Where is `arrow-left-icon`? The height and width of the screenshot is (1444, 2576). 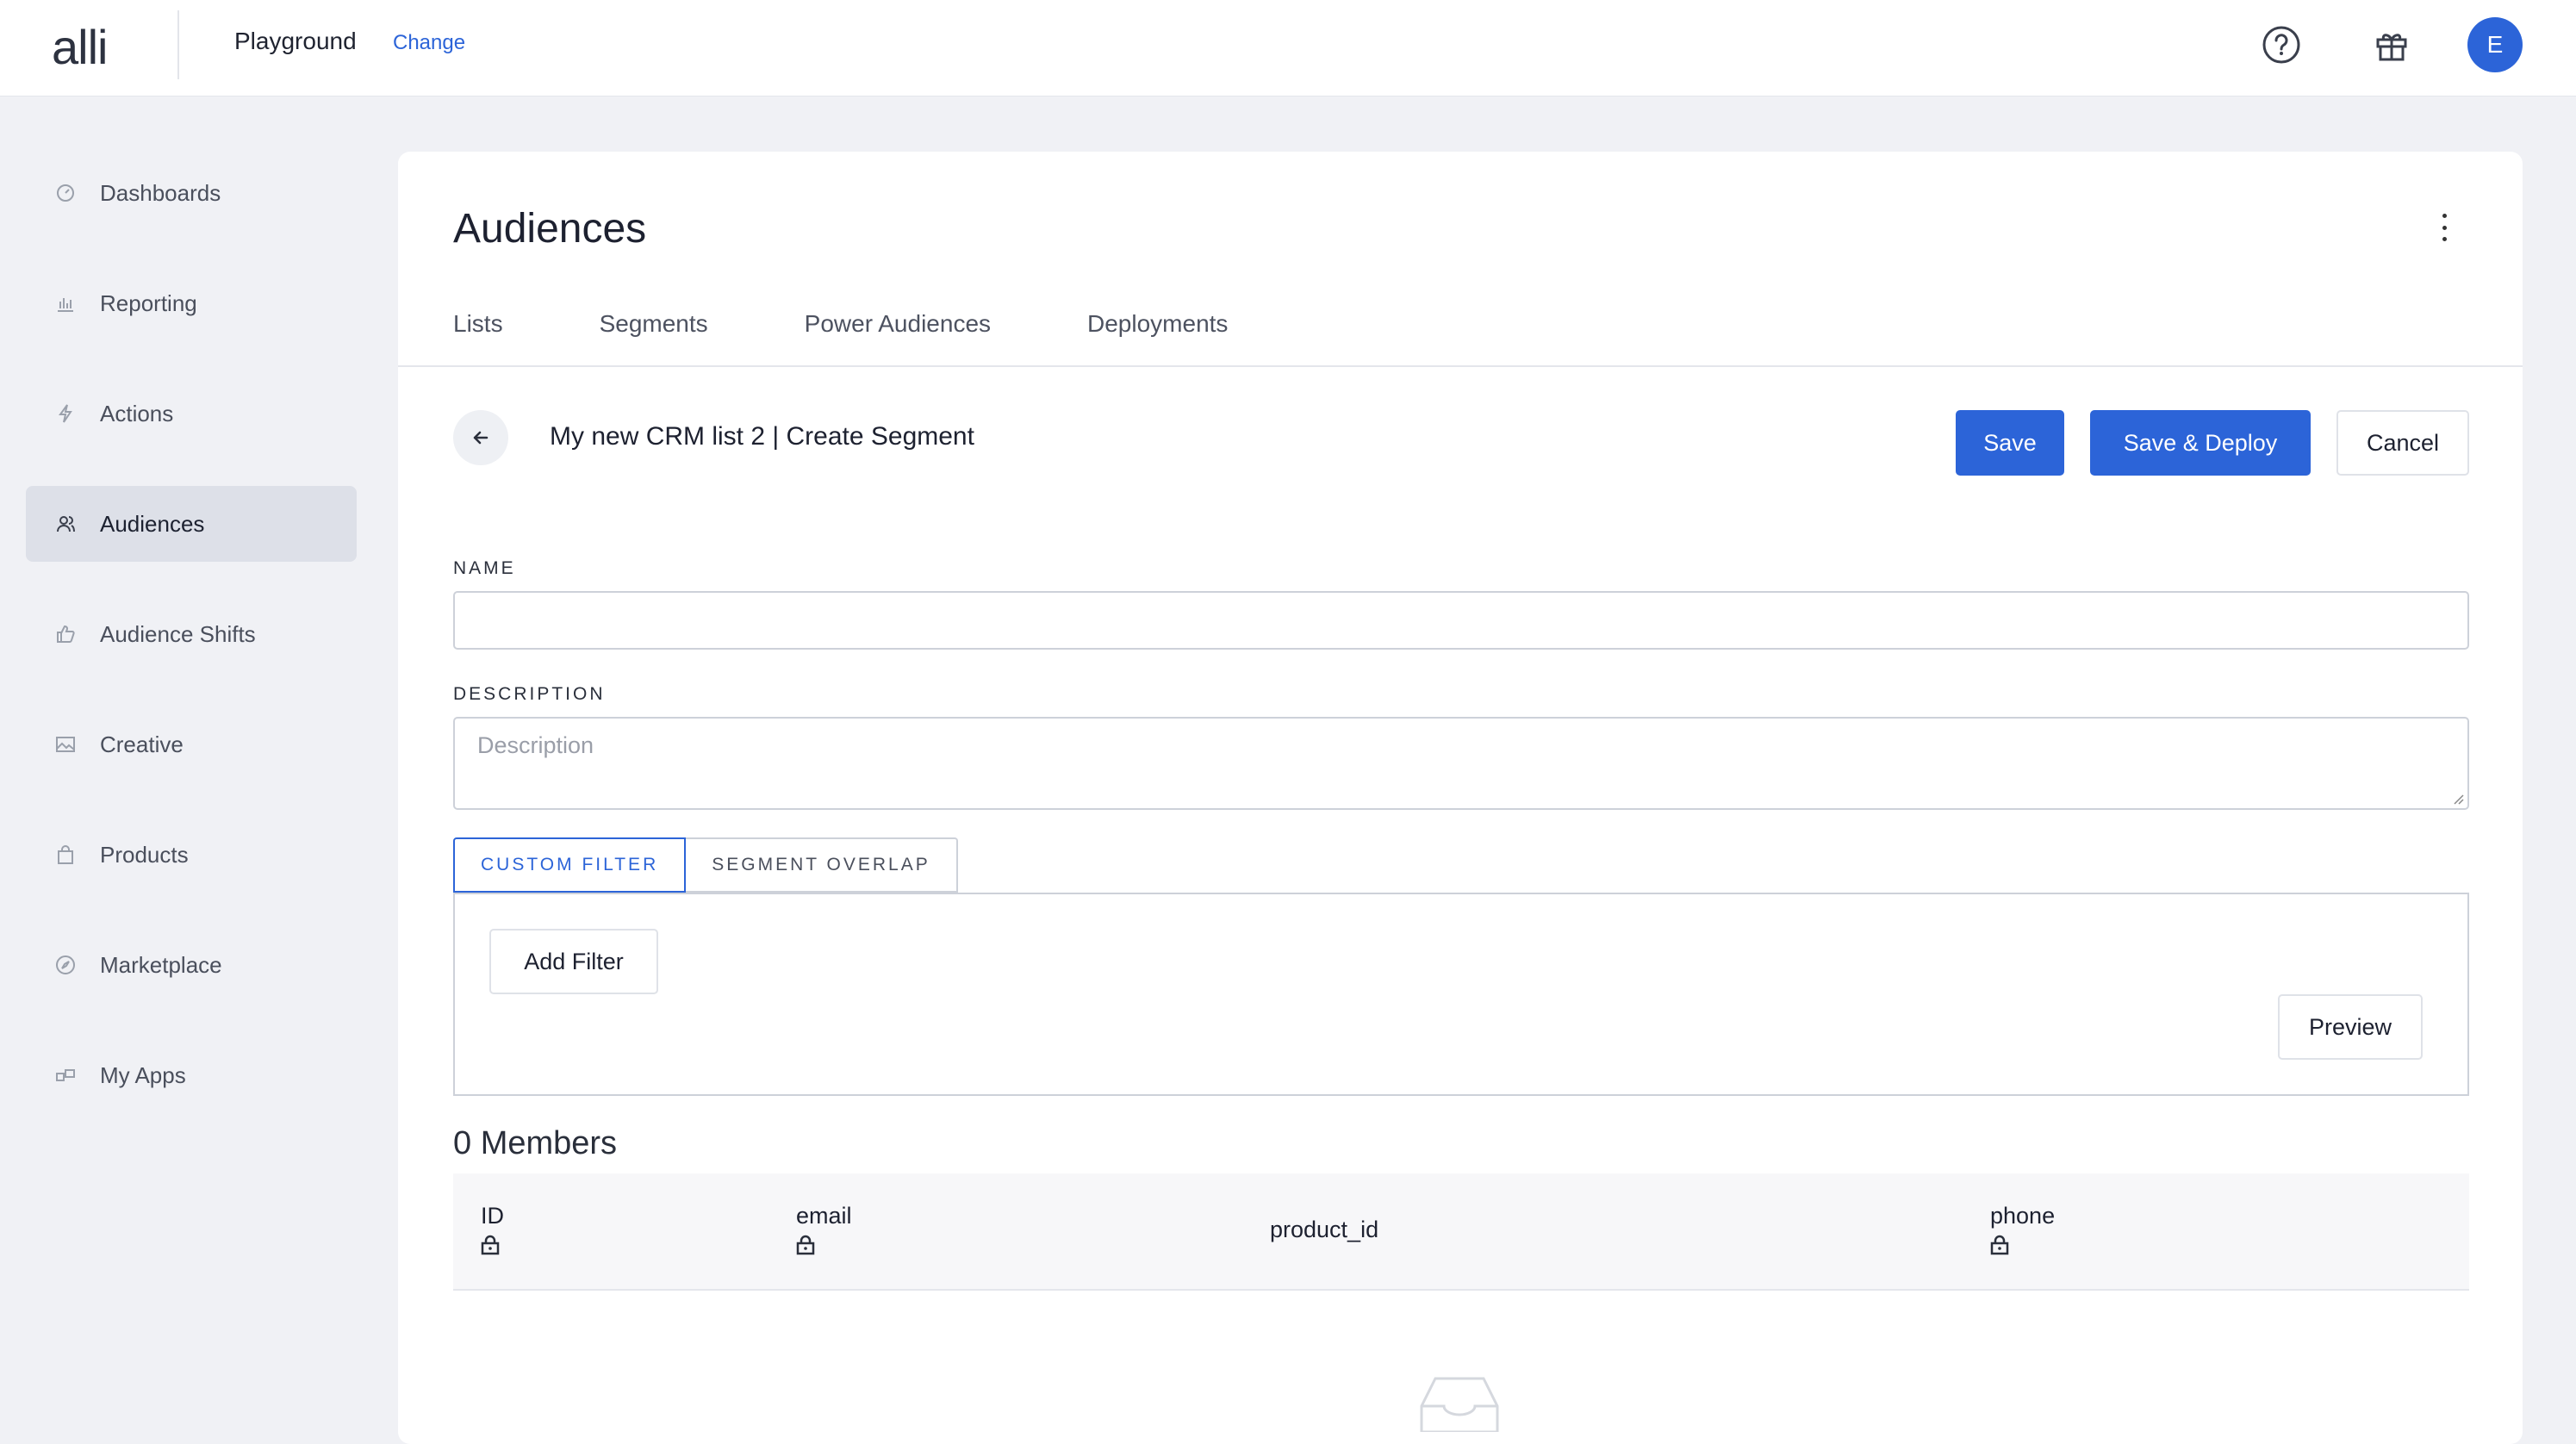 arrow-left-icon is located at coordinates (481, 438).